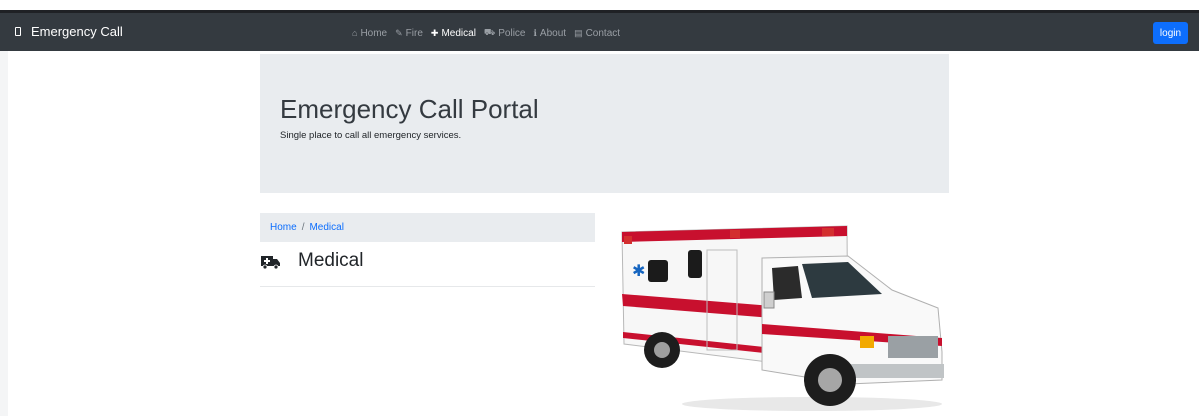  Describe the element at coordinates (18, 31) in the screenshot. I see `phone-icon` at that location.